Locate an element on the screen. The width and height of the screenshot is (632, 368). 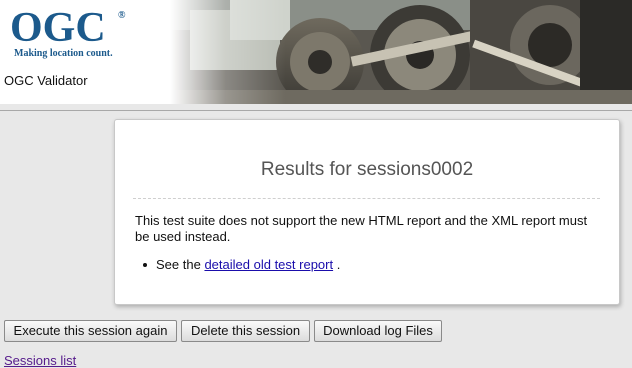
results-divider is located at coordinates (366, 198).